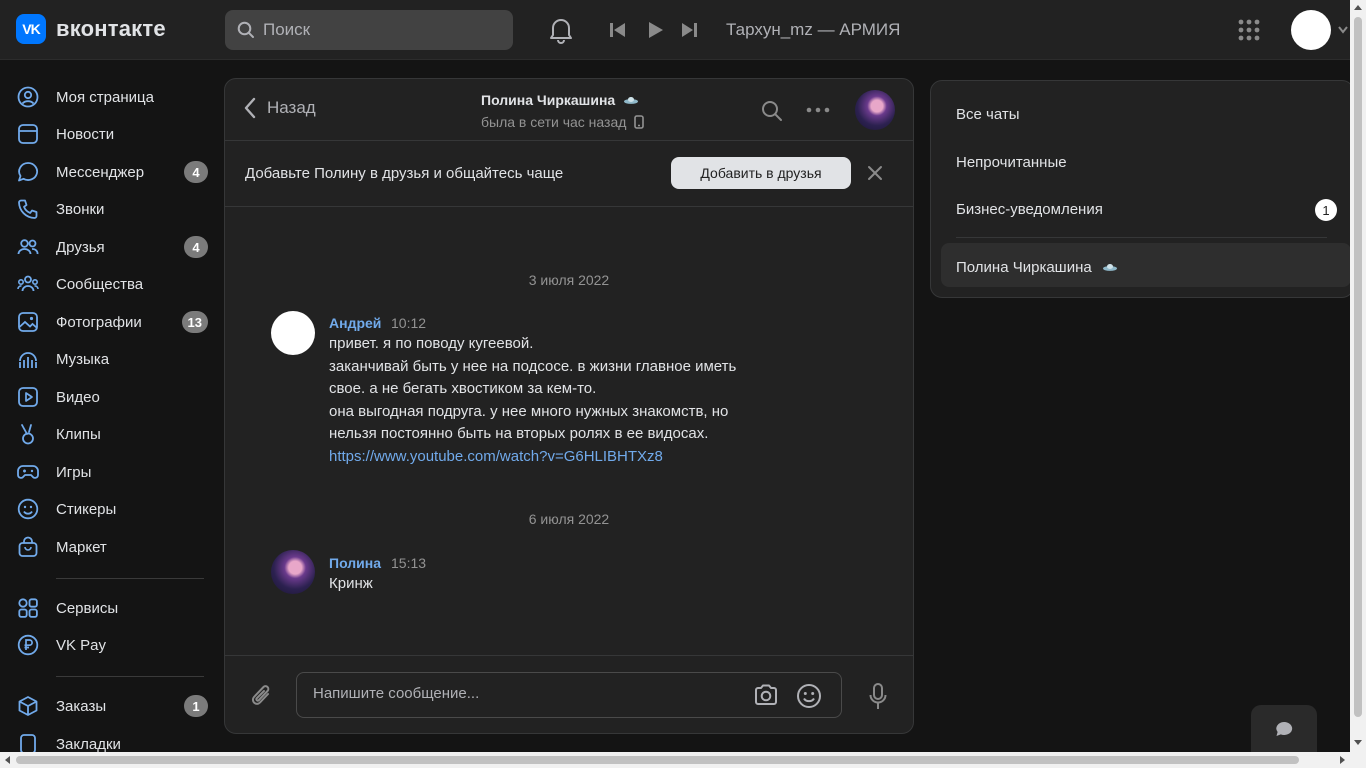  I want to click on back-label: Назад, so click(291, 107).